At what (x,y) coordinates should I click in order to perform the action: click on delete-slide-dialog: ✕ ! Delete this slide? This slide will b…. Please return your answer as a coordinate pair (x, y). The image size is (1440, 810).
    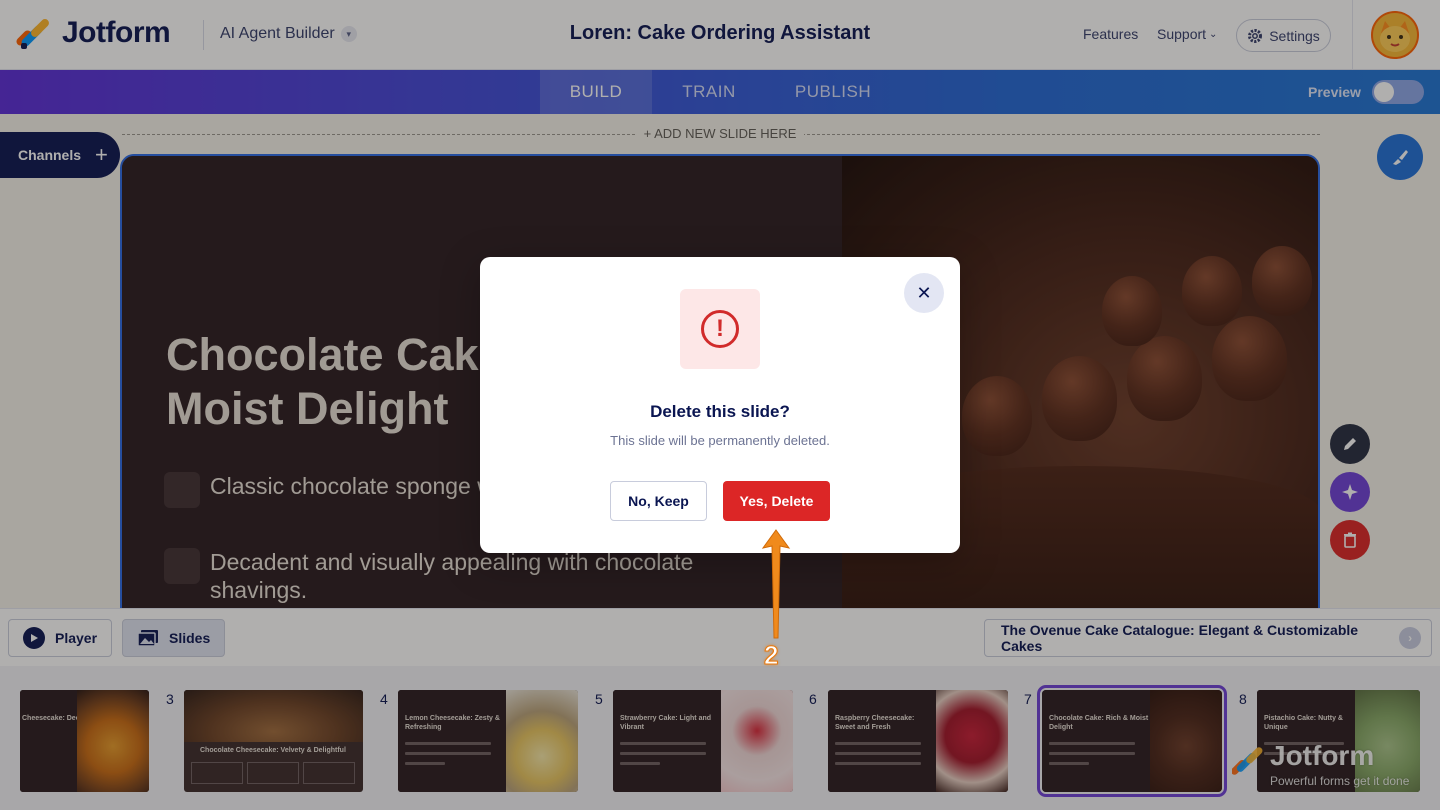
    Looking at the image, I should click on (720, 405).